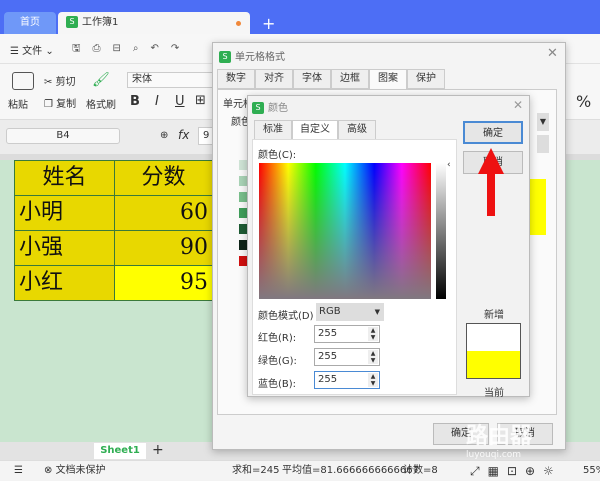 This screenshot has height=481, width=600. Describe the element at coordinates (347, 380) in the screenshot. I see `blue-input: 255 ▲ ▼` at that location.